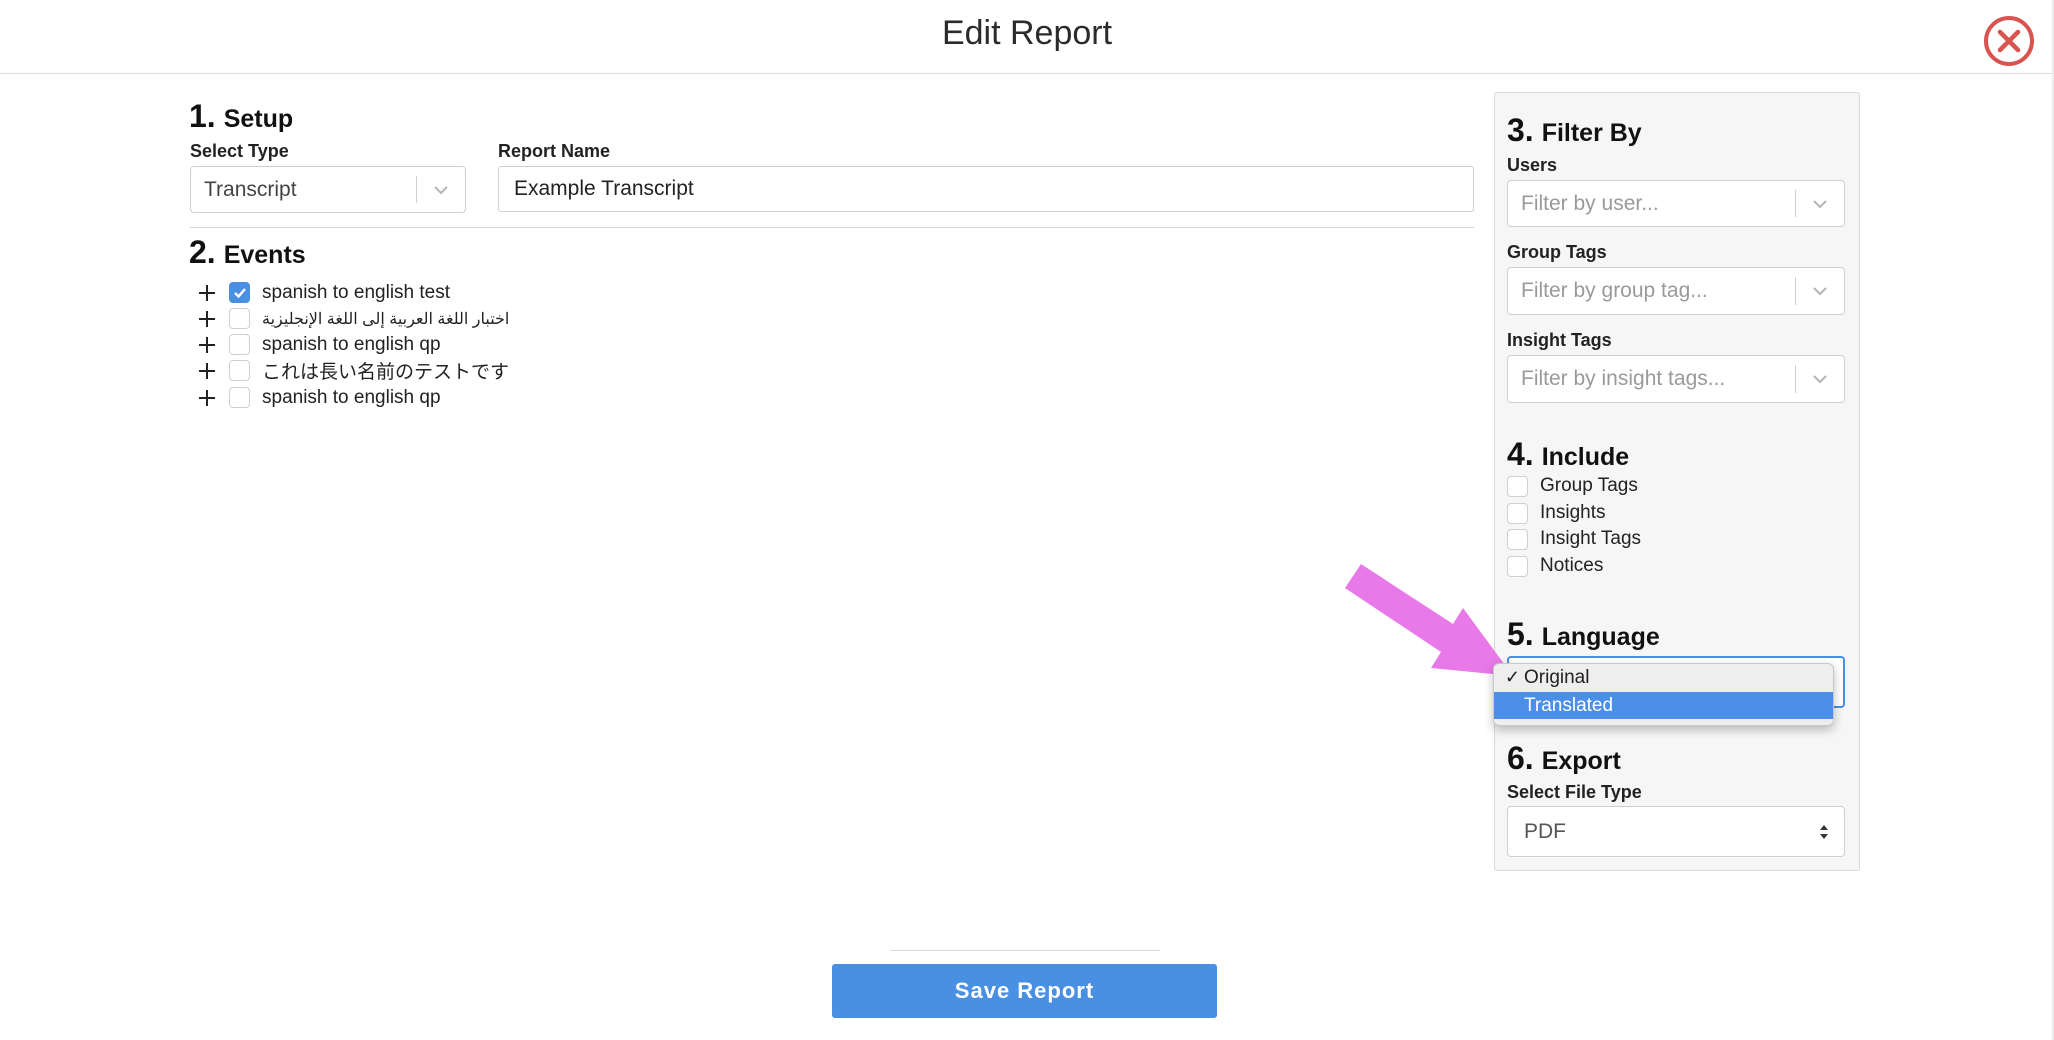 This screenshot has height=1040, width=2054. What do you see at coordinates (1581, 761) in the screenshot?
I see `export-title: Export` at bounding box center [1581, 761].